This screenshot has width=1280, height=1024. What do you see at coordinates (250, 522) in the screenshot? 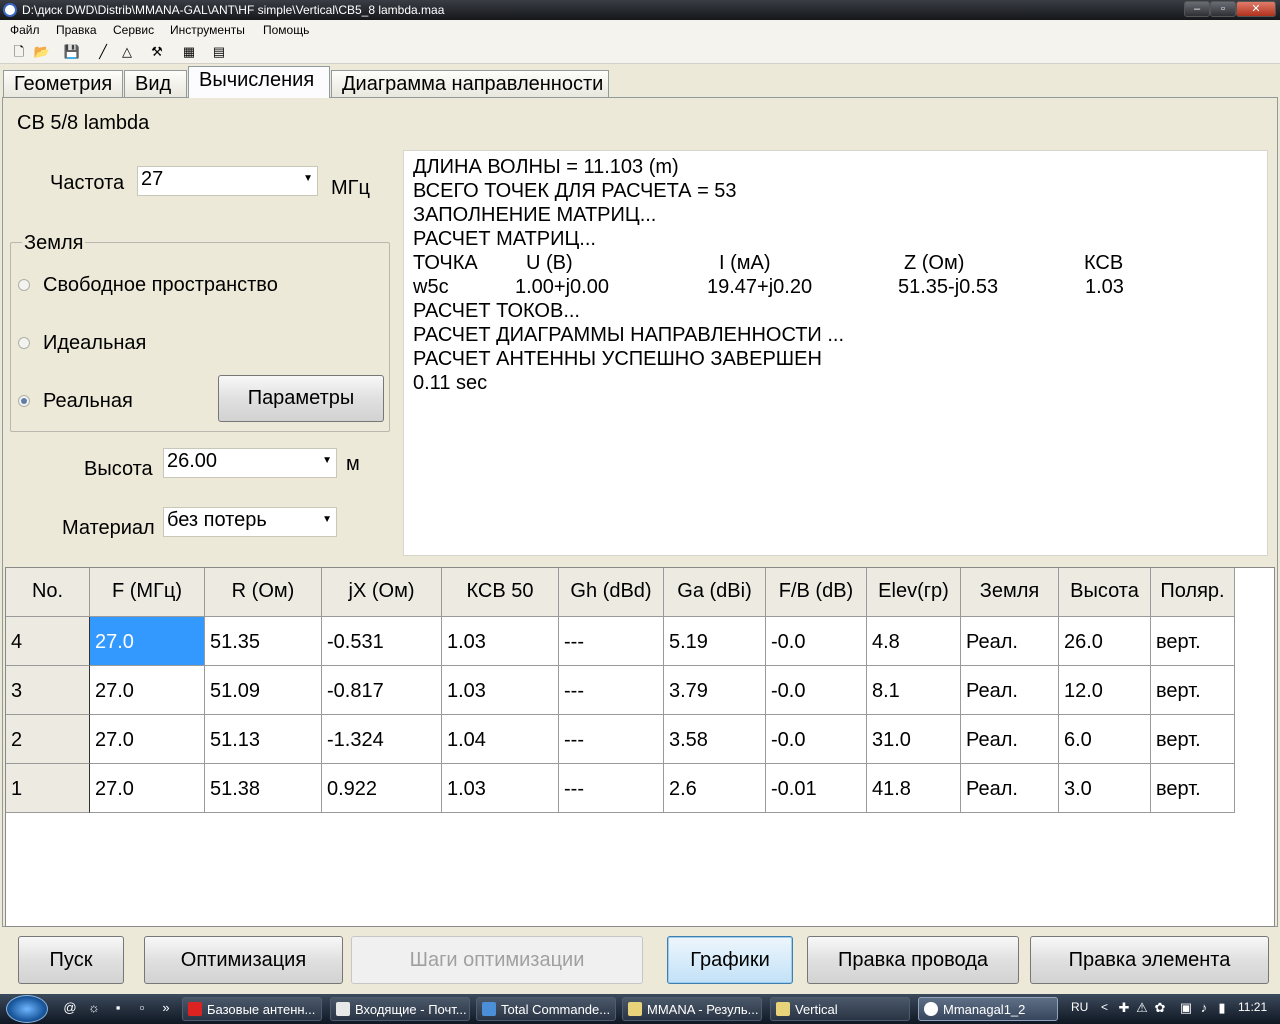
I see `material-combo: без потерь ▼` at bounding box center [250, 522].